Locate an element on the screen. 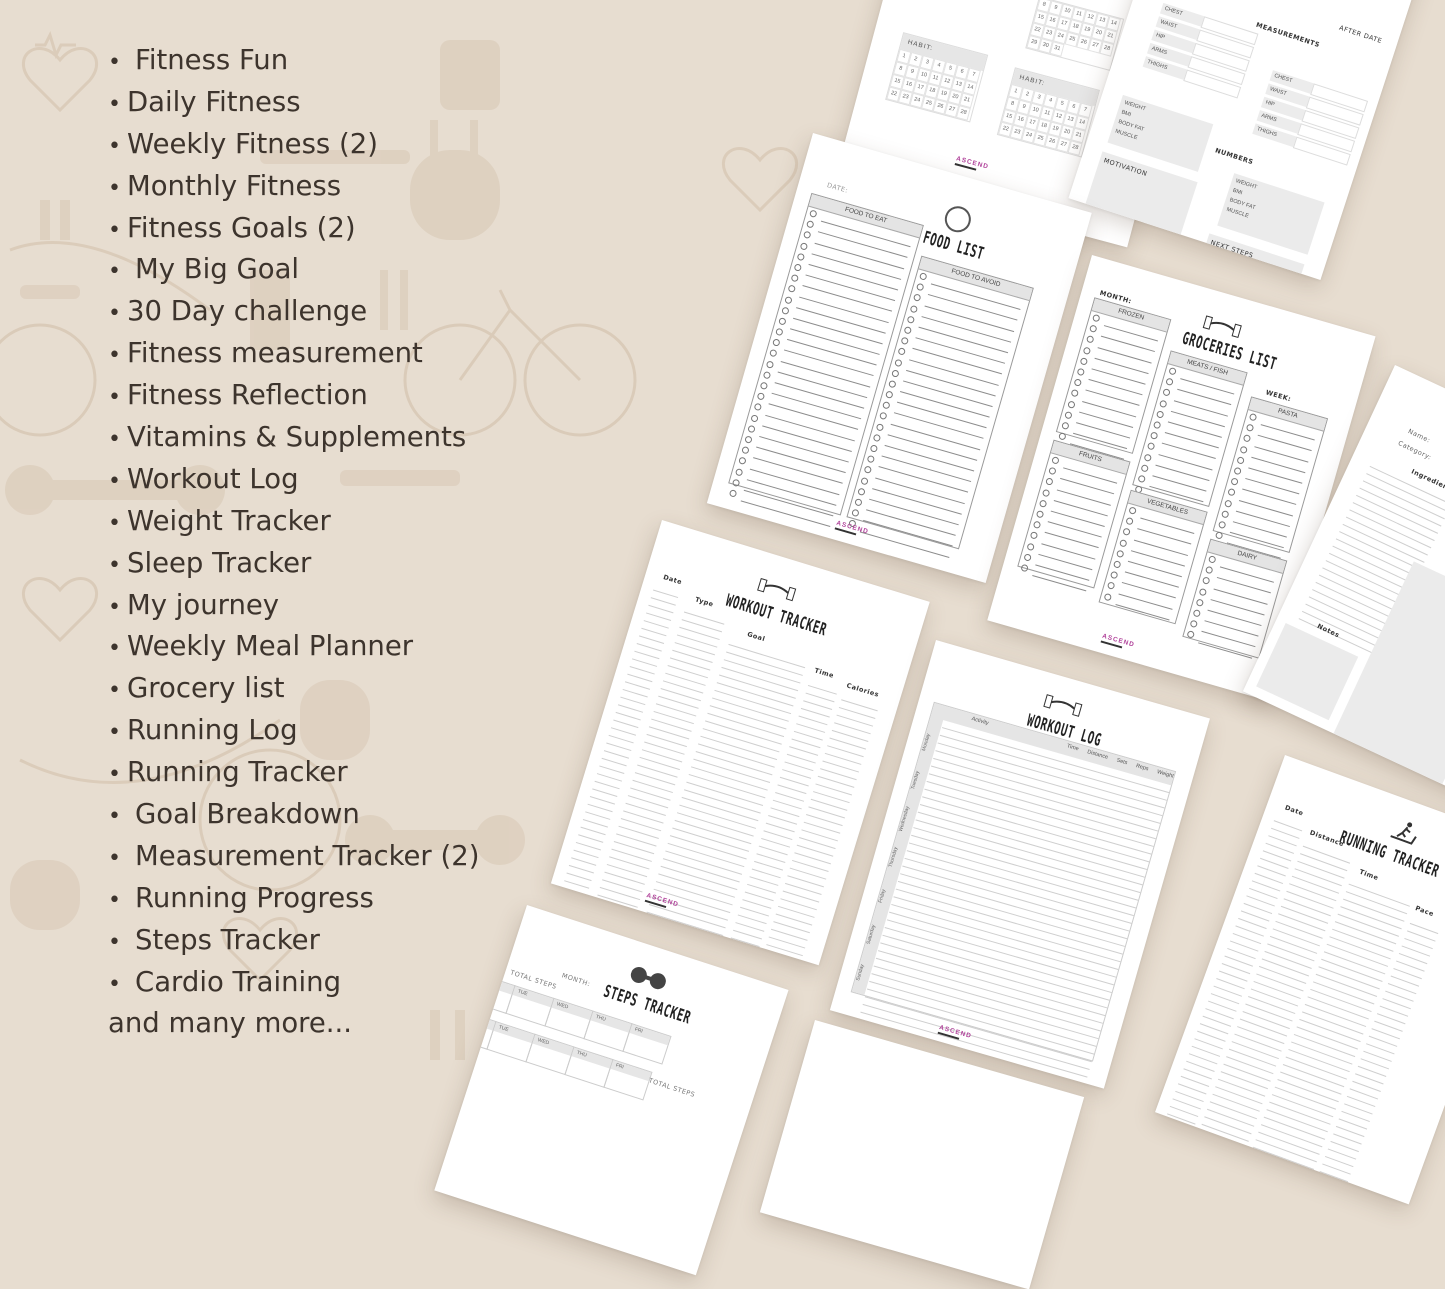 The image size is (1445, 1289). measurement-fields-after: CHEST WAIST HIP ARMS THIGHS is located at coordinates (1310, 118).